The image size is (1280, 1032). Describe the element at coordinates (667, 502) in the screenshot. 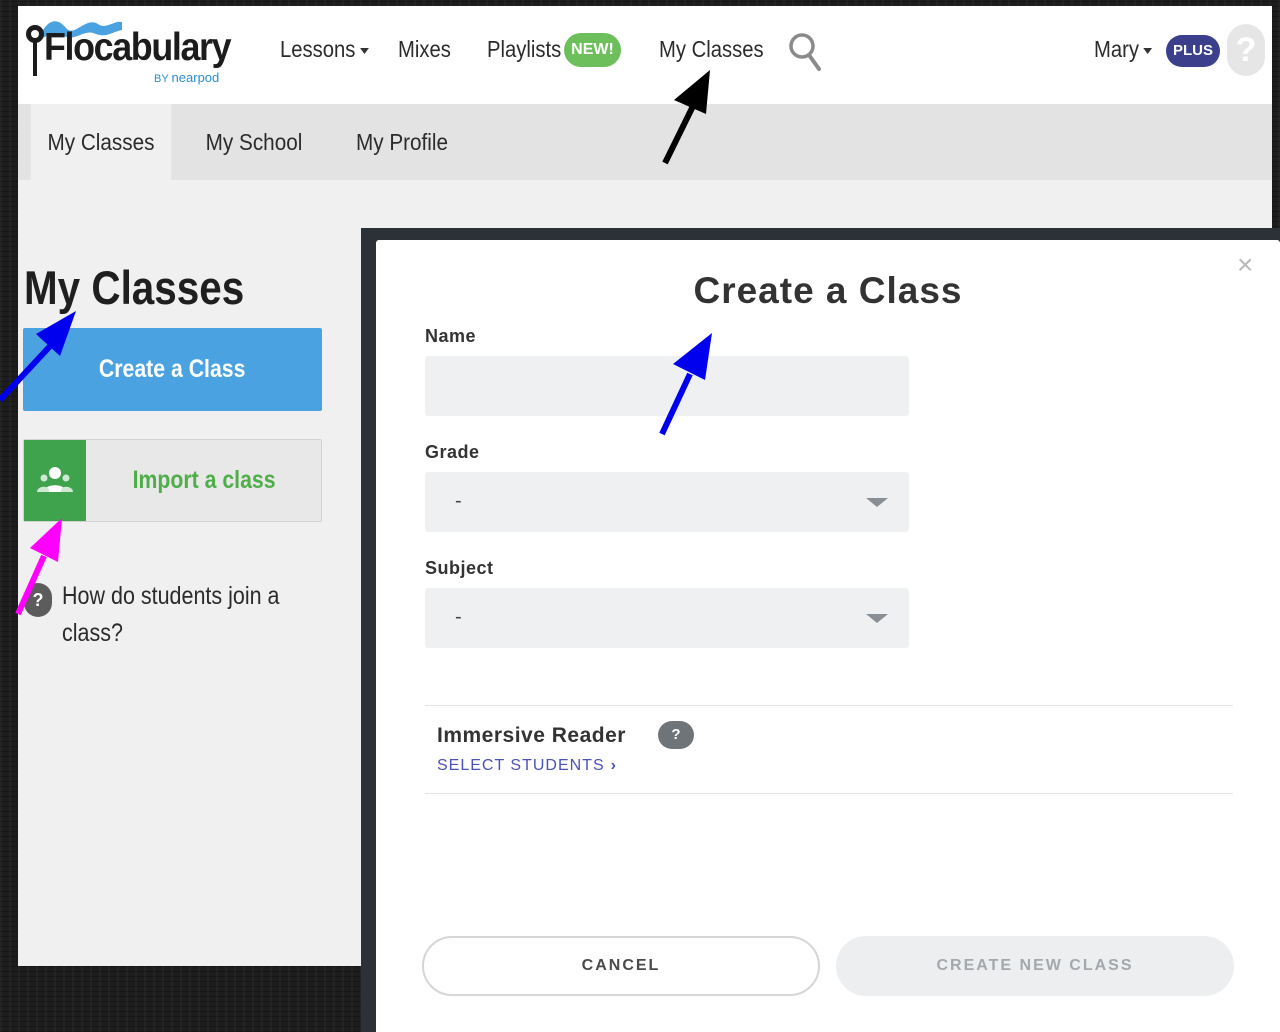

I see `grade-select: -` at that location.